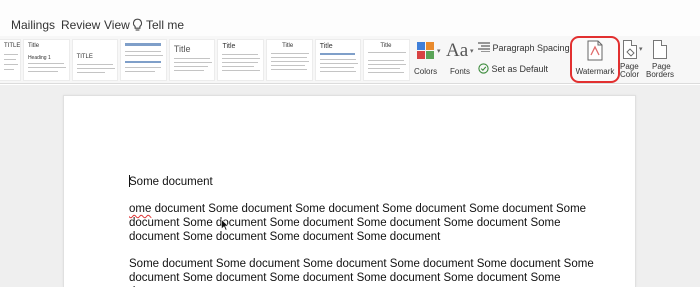  What do you see at coordinates (225, 225) in the screenshot?
I see `mouse-pointer-icon` at bounding box center [225, 225].